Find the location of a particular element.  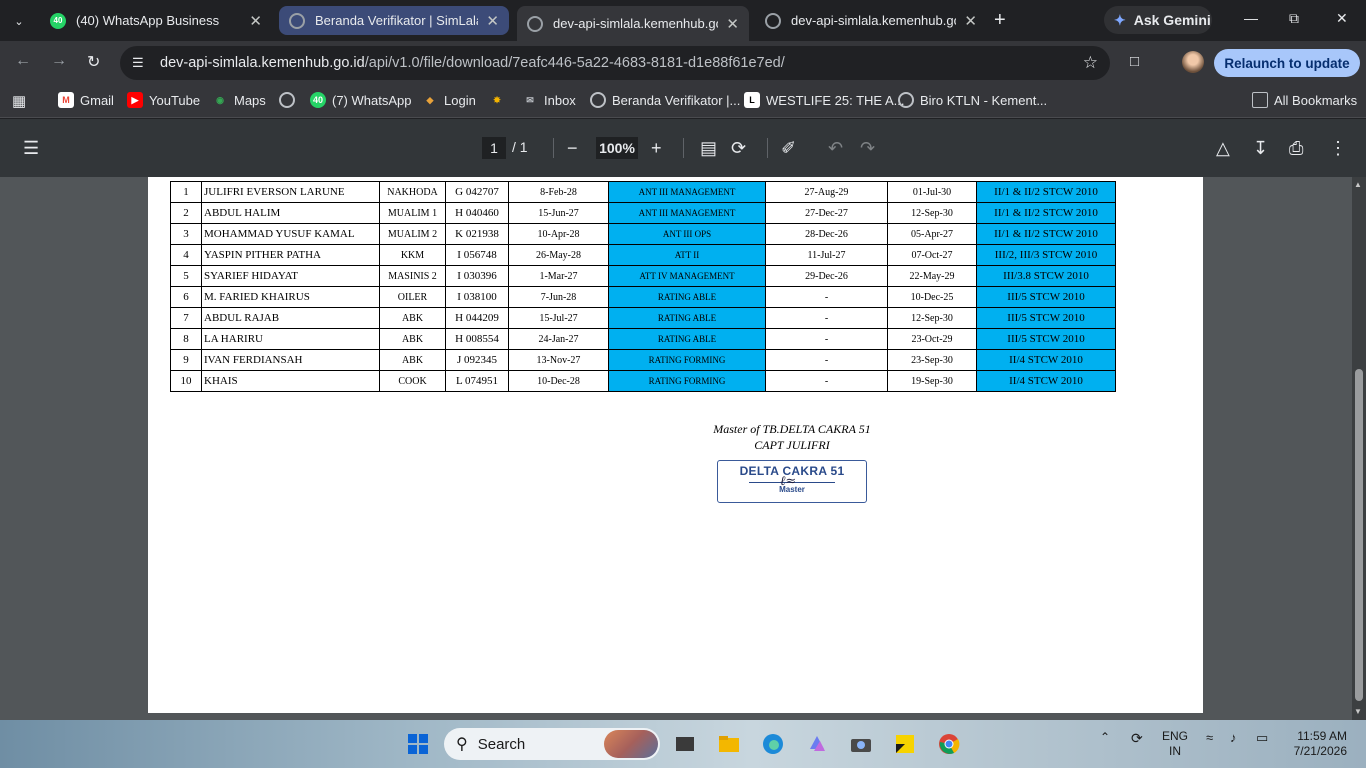

zoom-in-icon: + is located at coordinates (656, 148).